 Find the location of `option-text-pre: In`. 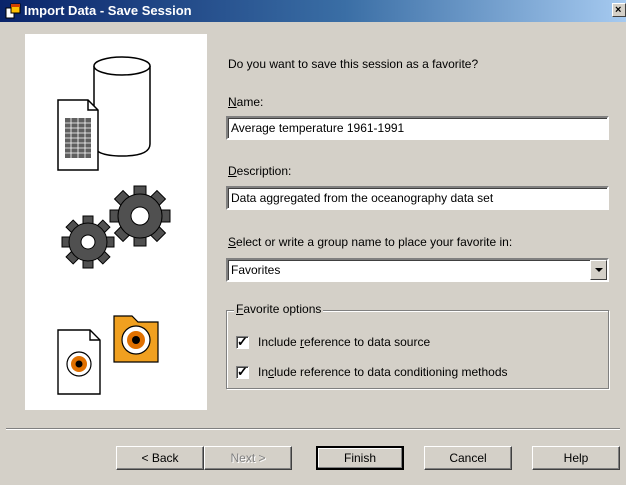

option-text-pre: In is located at coordinates (263, 372).